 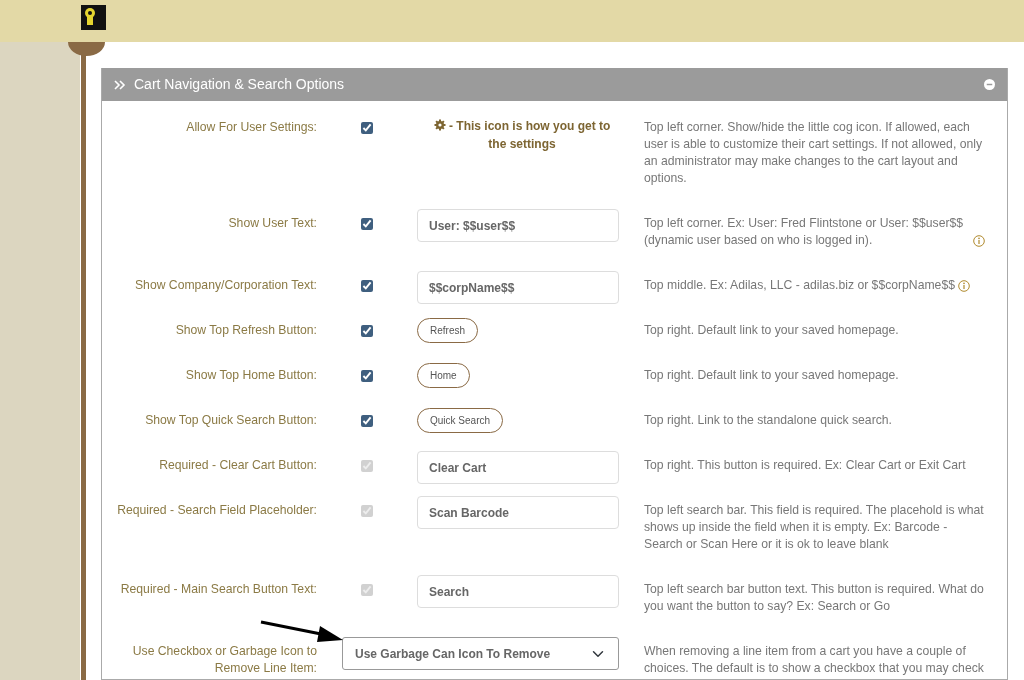 I want to click on description: Top right. This button is required. Ex: Clear Cart or Exit Cart, so click(x=805, y=465).